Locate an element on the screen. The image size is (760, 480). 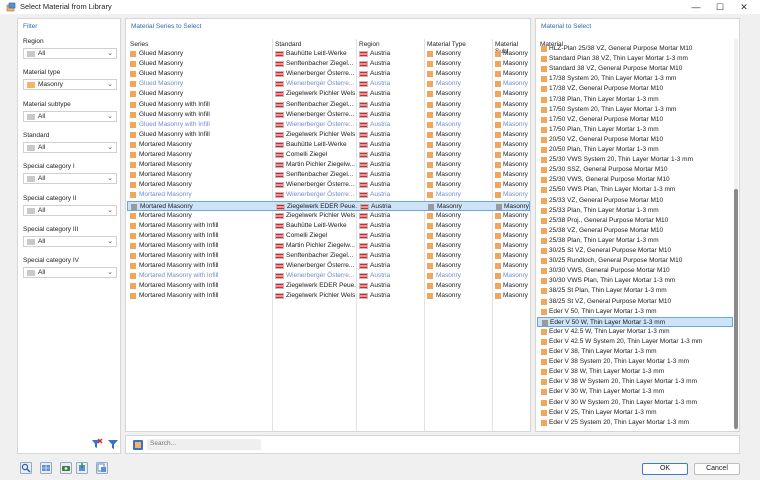
column-header-series: Series is located at coordinates (139, 44).